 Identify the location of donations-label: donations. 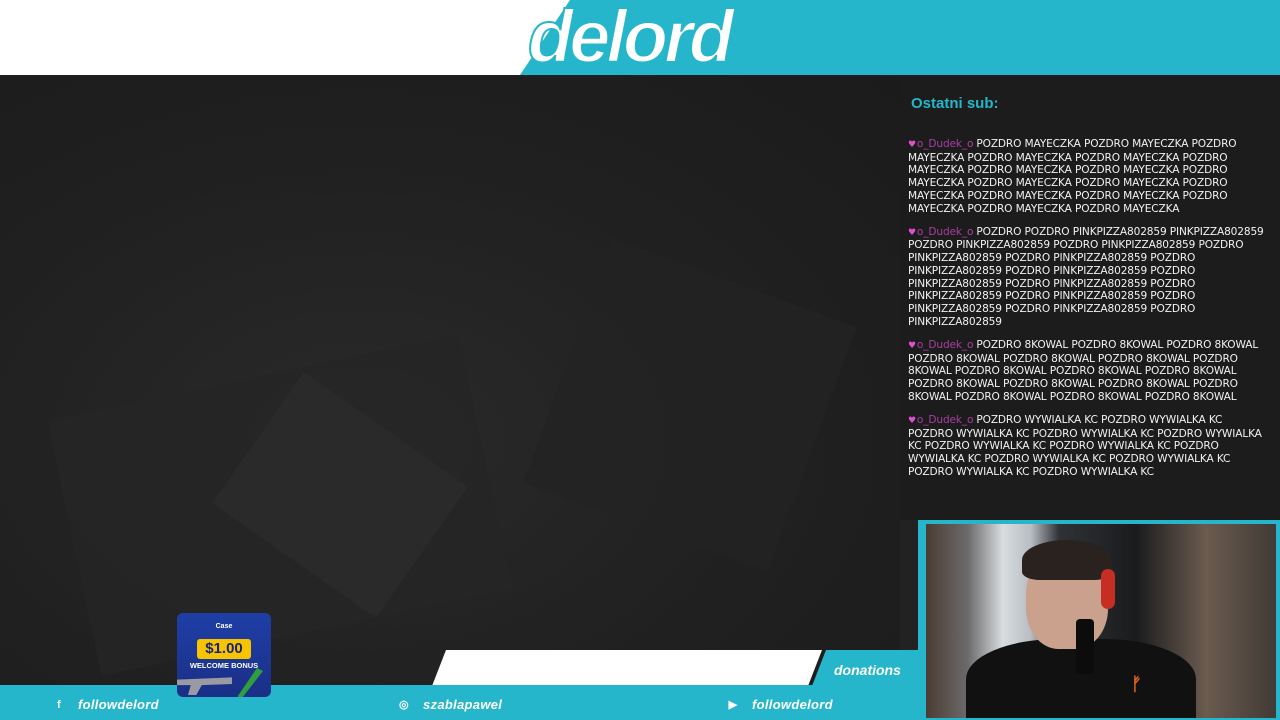
(867, 670).